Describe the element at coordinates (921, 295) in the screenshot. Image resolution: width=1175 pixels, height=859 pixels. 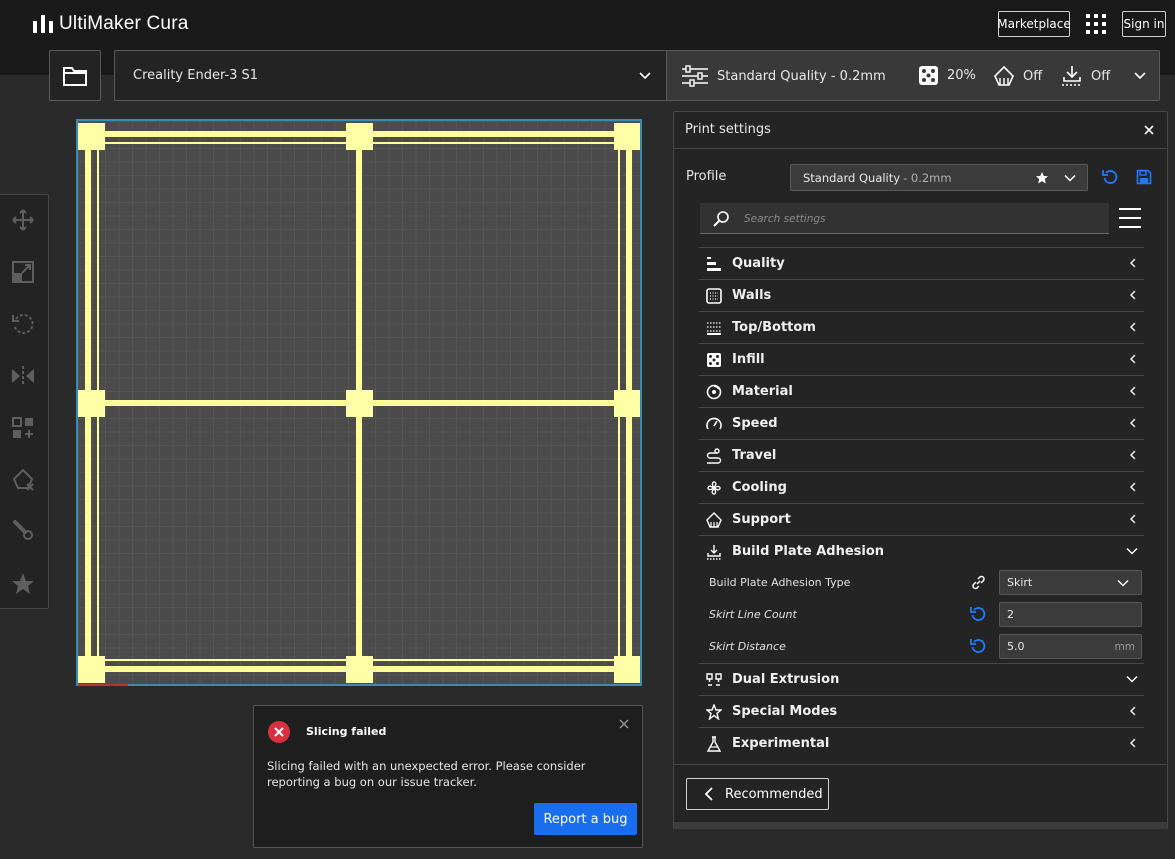
I see `category-walls: Walls` at that location.